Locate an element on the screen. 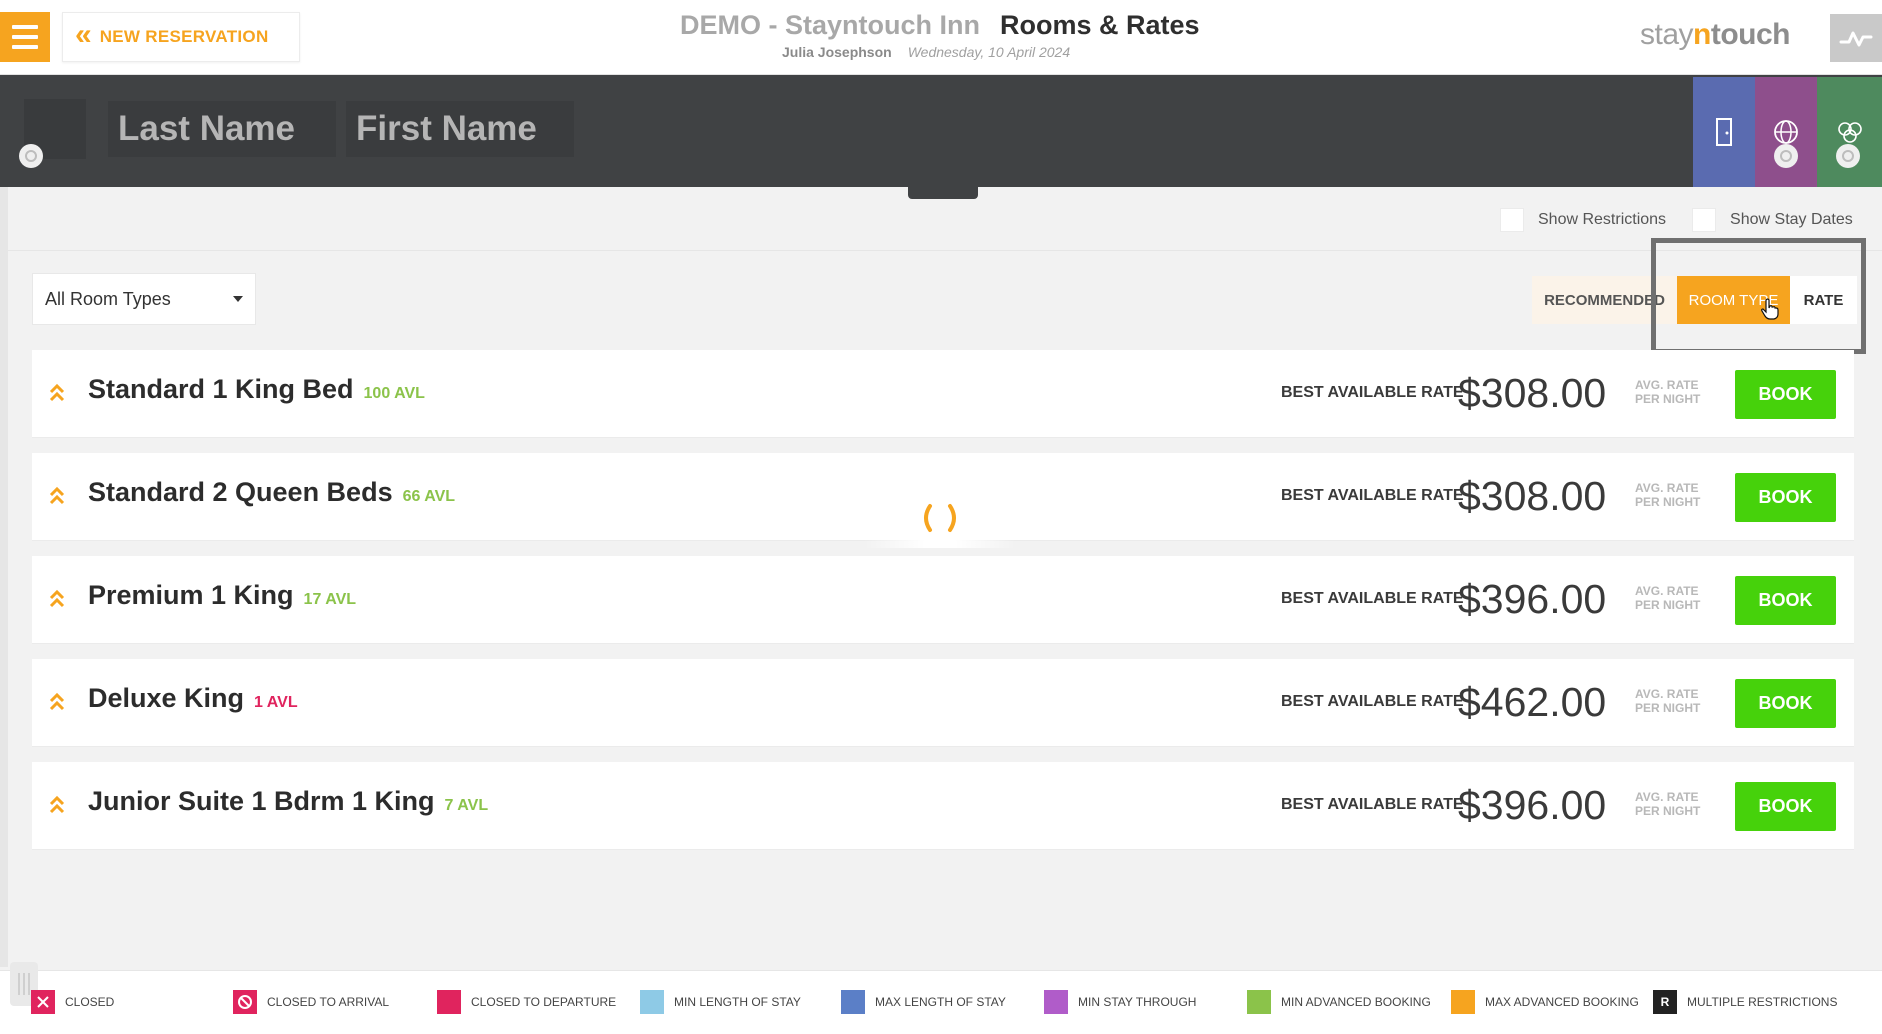  guest-search-bar is located at coordinates (941, 131).